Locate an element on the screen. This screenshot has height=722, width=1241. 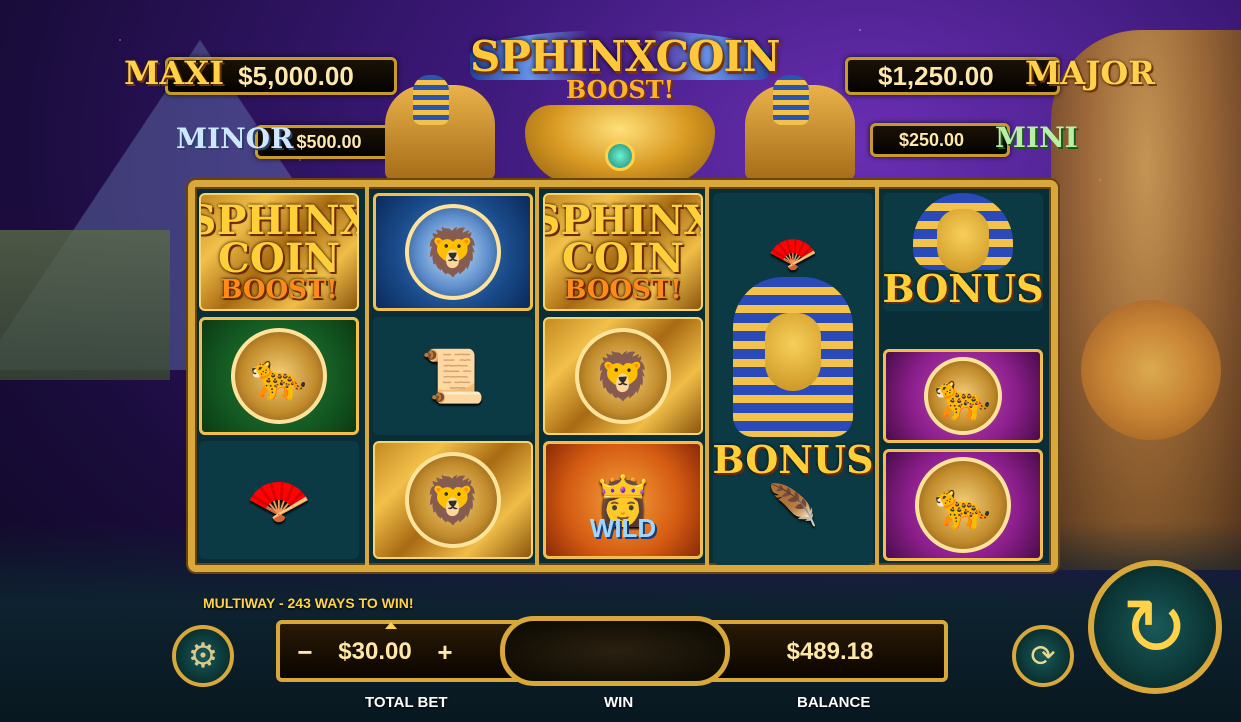
scroll-symbol: 📜 is located at coordinates (453, 376).